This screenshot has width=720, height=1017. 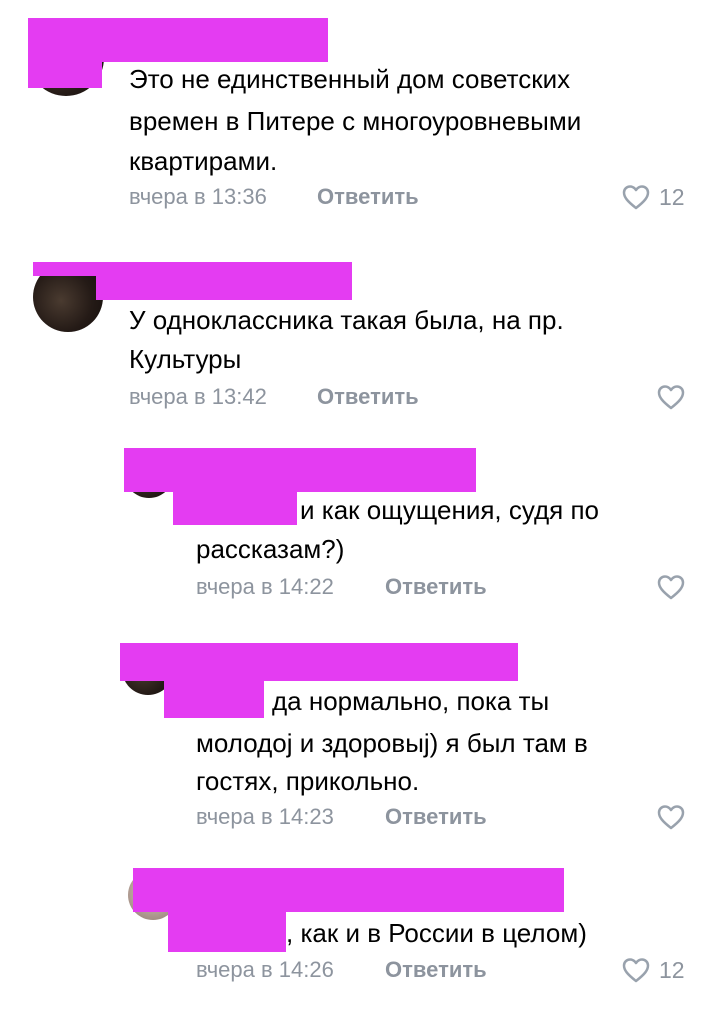 I want to click on comment-text-line: времен в Питере с многоуровневыми, so click(x=355, y=121).